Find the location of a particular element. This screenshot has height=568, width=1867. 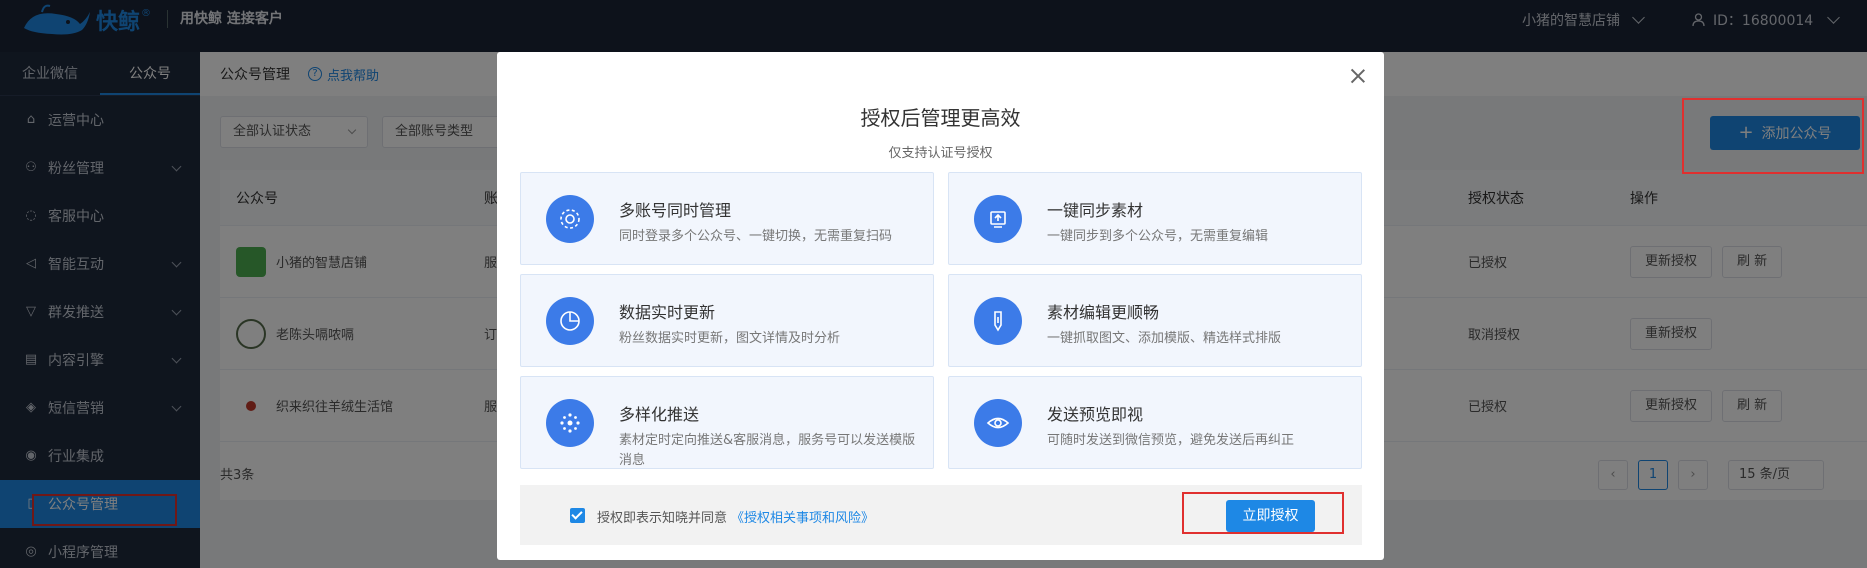

feature-card: 数据实时更新 粉丝数据实时更新，图文详情及时分析 is located at coordinates (727, 320).